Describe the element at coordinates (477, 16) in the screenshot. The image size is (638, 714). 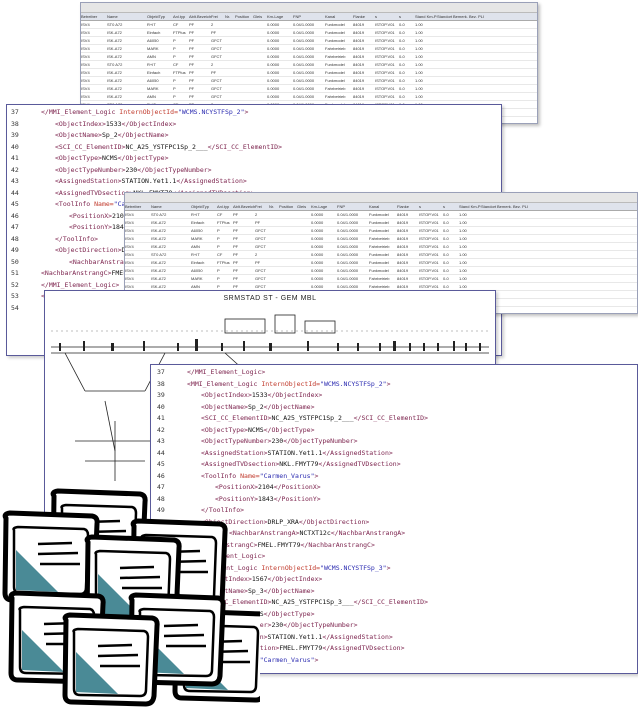
I see `column-header: Bez. PLI` at that location.